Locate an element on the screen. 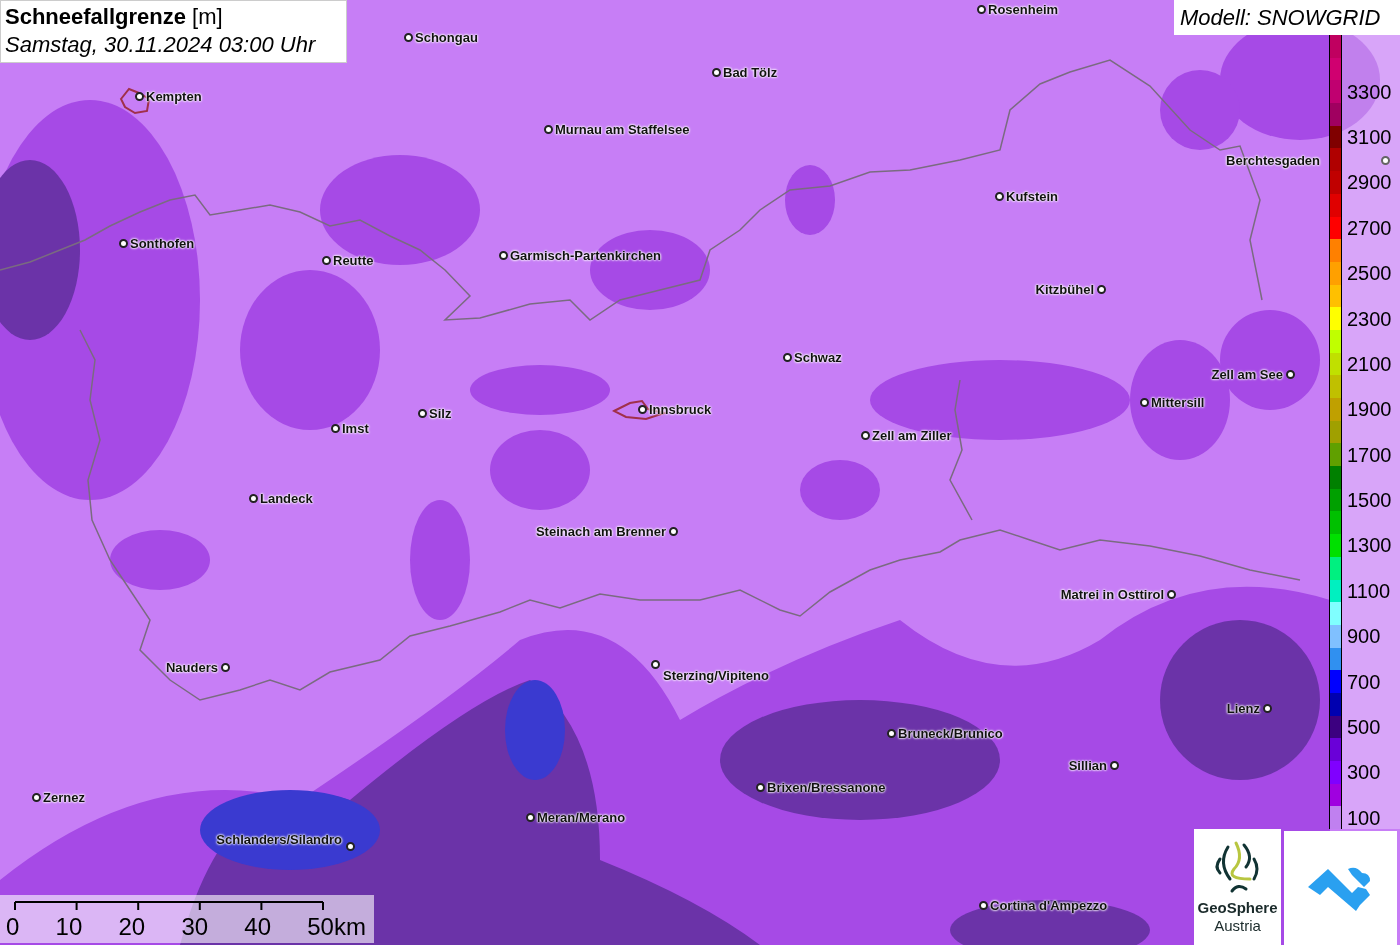  city-label: Innsbruck is located at coordinates (680, 410).